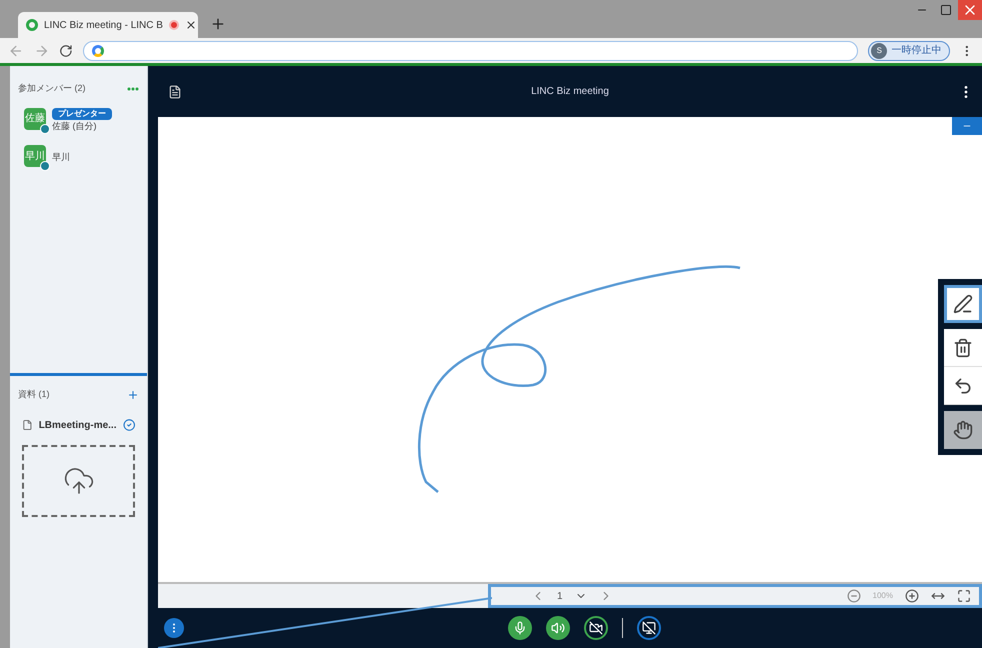 This screenshot has height=648, width=982. What do you see at coordinates (133, 394) in the screenshot?
I see `add-icon` at bounding box center [133, 394].